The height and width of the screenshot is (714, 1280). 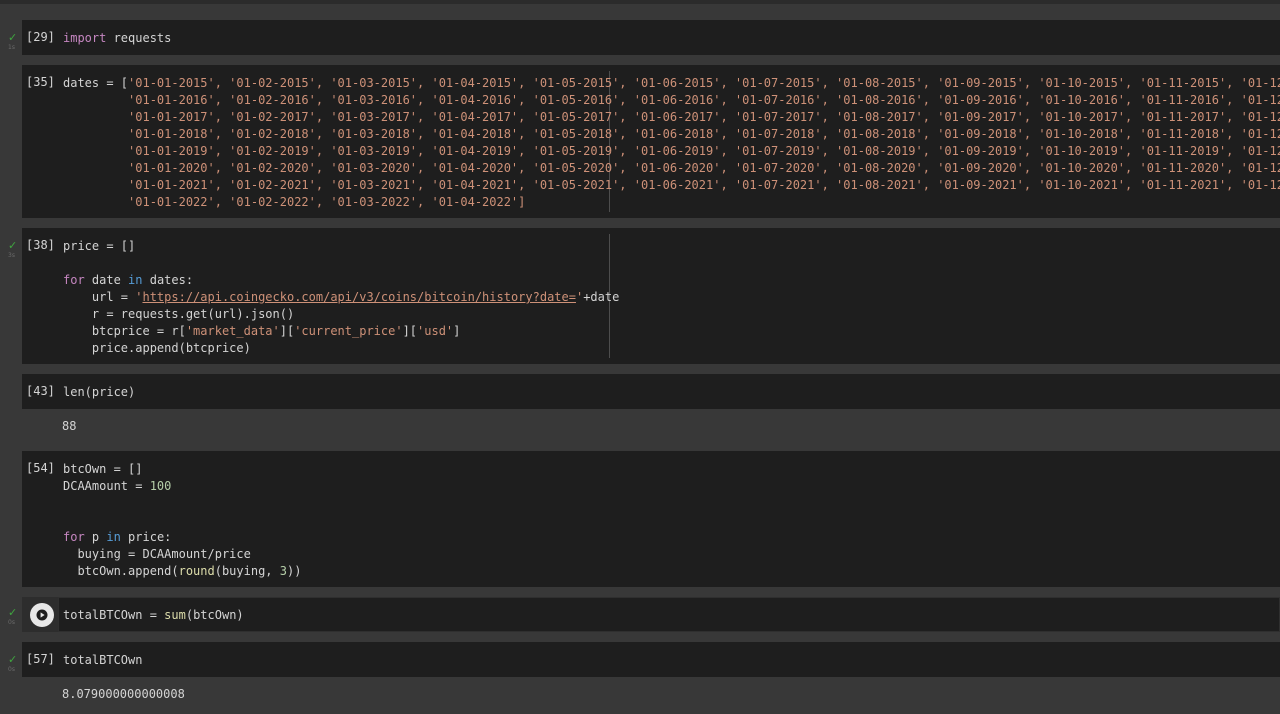 I want to click on code-cell-active: totalBTCOwn = sum(btcOwn), so click(x=651, y=614).